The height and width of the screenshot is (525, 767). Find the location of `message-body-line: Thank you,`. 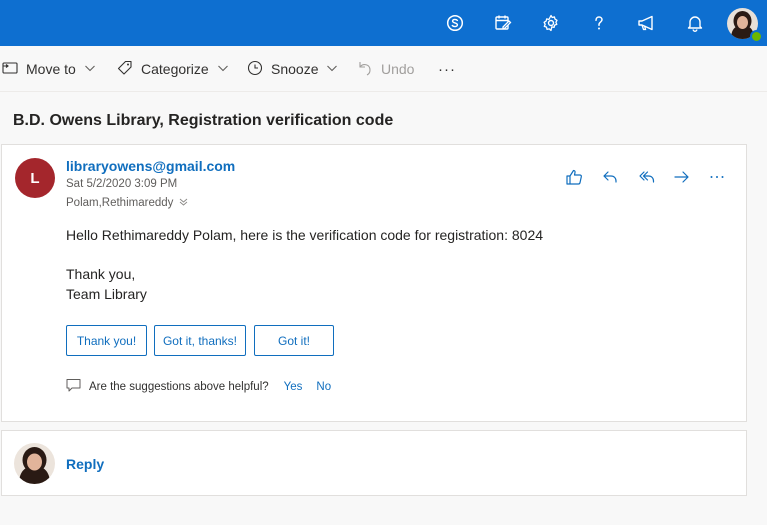

message-body-line: Thank you, is located at coordinates (101, 274).